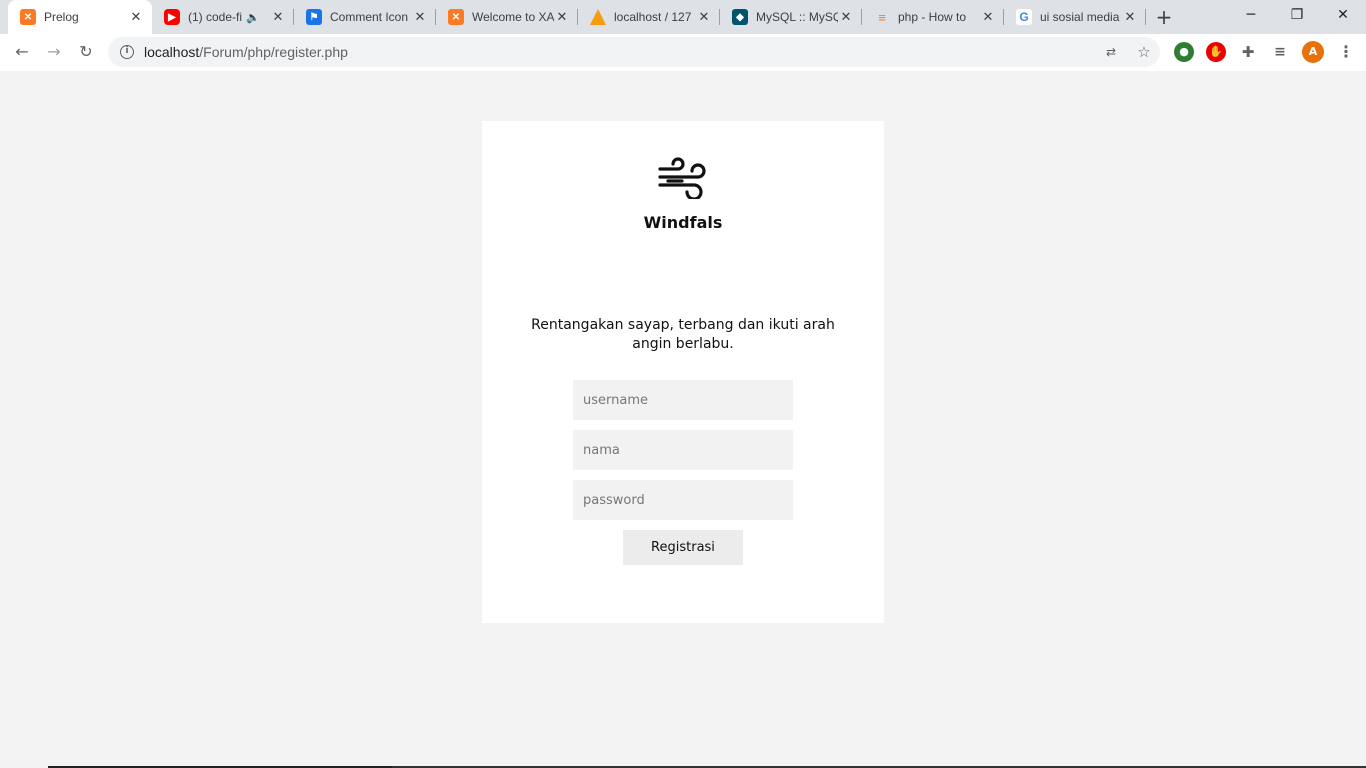 The height and width of the screenshot is (768, 1366). I want to click on forward-button: →, so click(54, 52).